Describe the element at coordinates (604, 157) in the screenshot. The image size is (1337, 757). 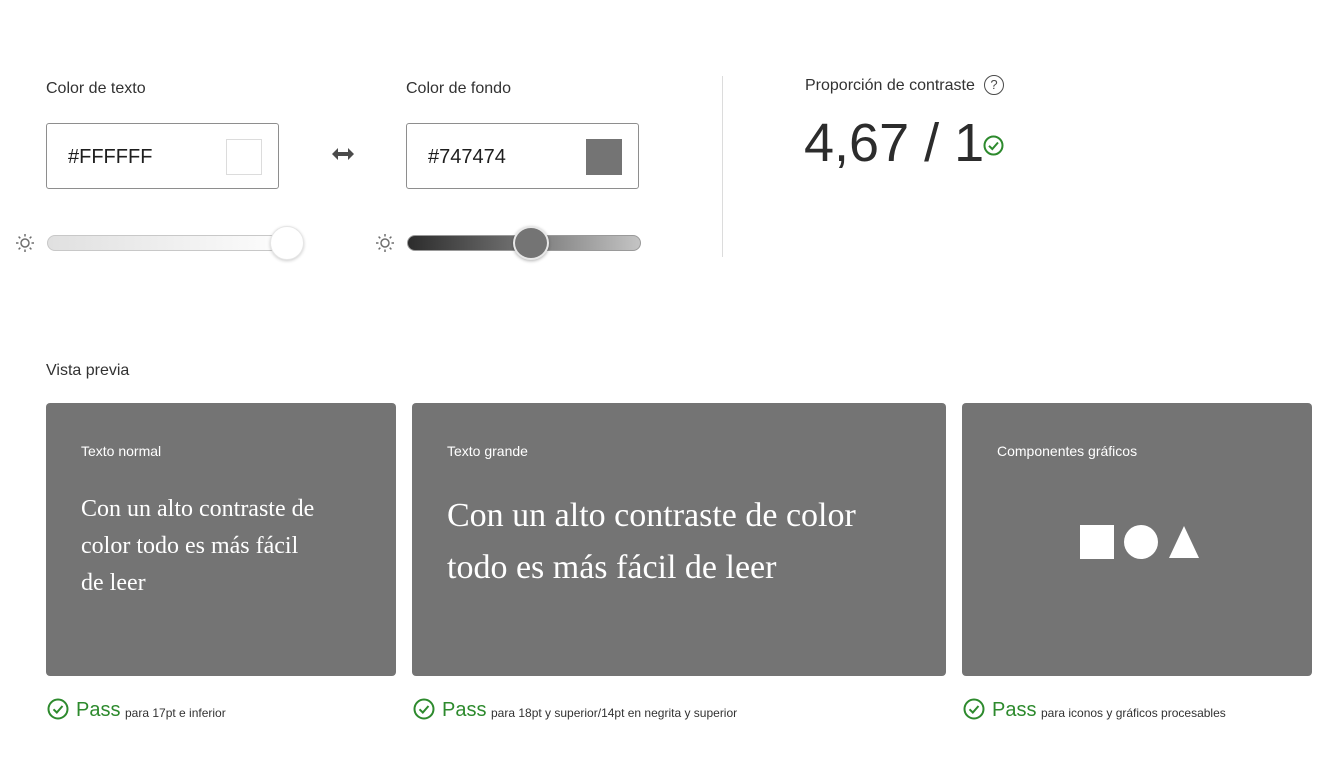
I see `background-color-swatch` at that location.